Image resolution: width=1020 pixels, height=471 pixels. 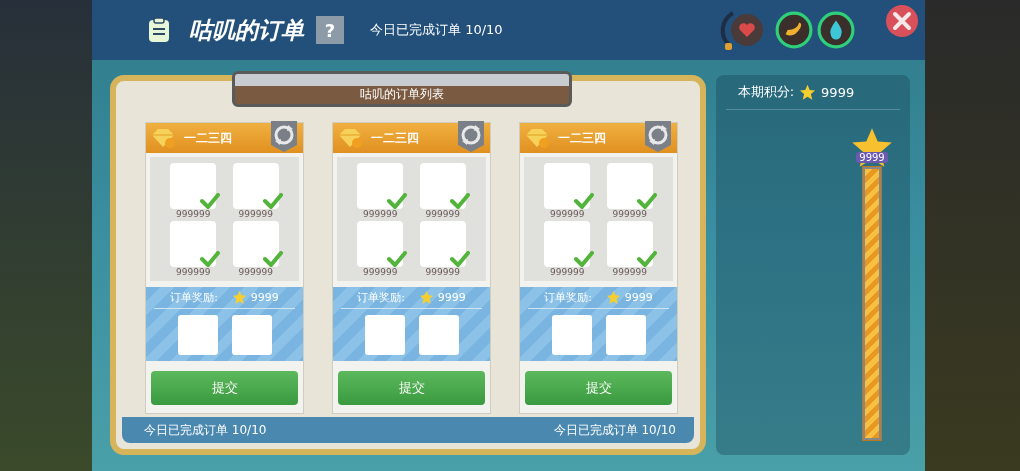 I want to click on window-title: 咕叽的订单, so click(x=246, y=30).